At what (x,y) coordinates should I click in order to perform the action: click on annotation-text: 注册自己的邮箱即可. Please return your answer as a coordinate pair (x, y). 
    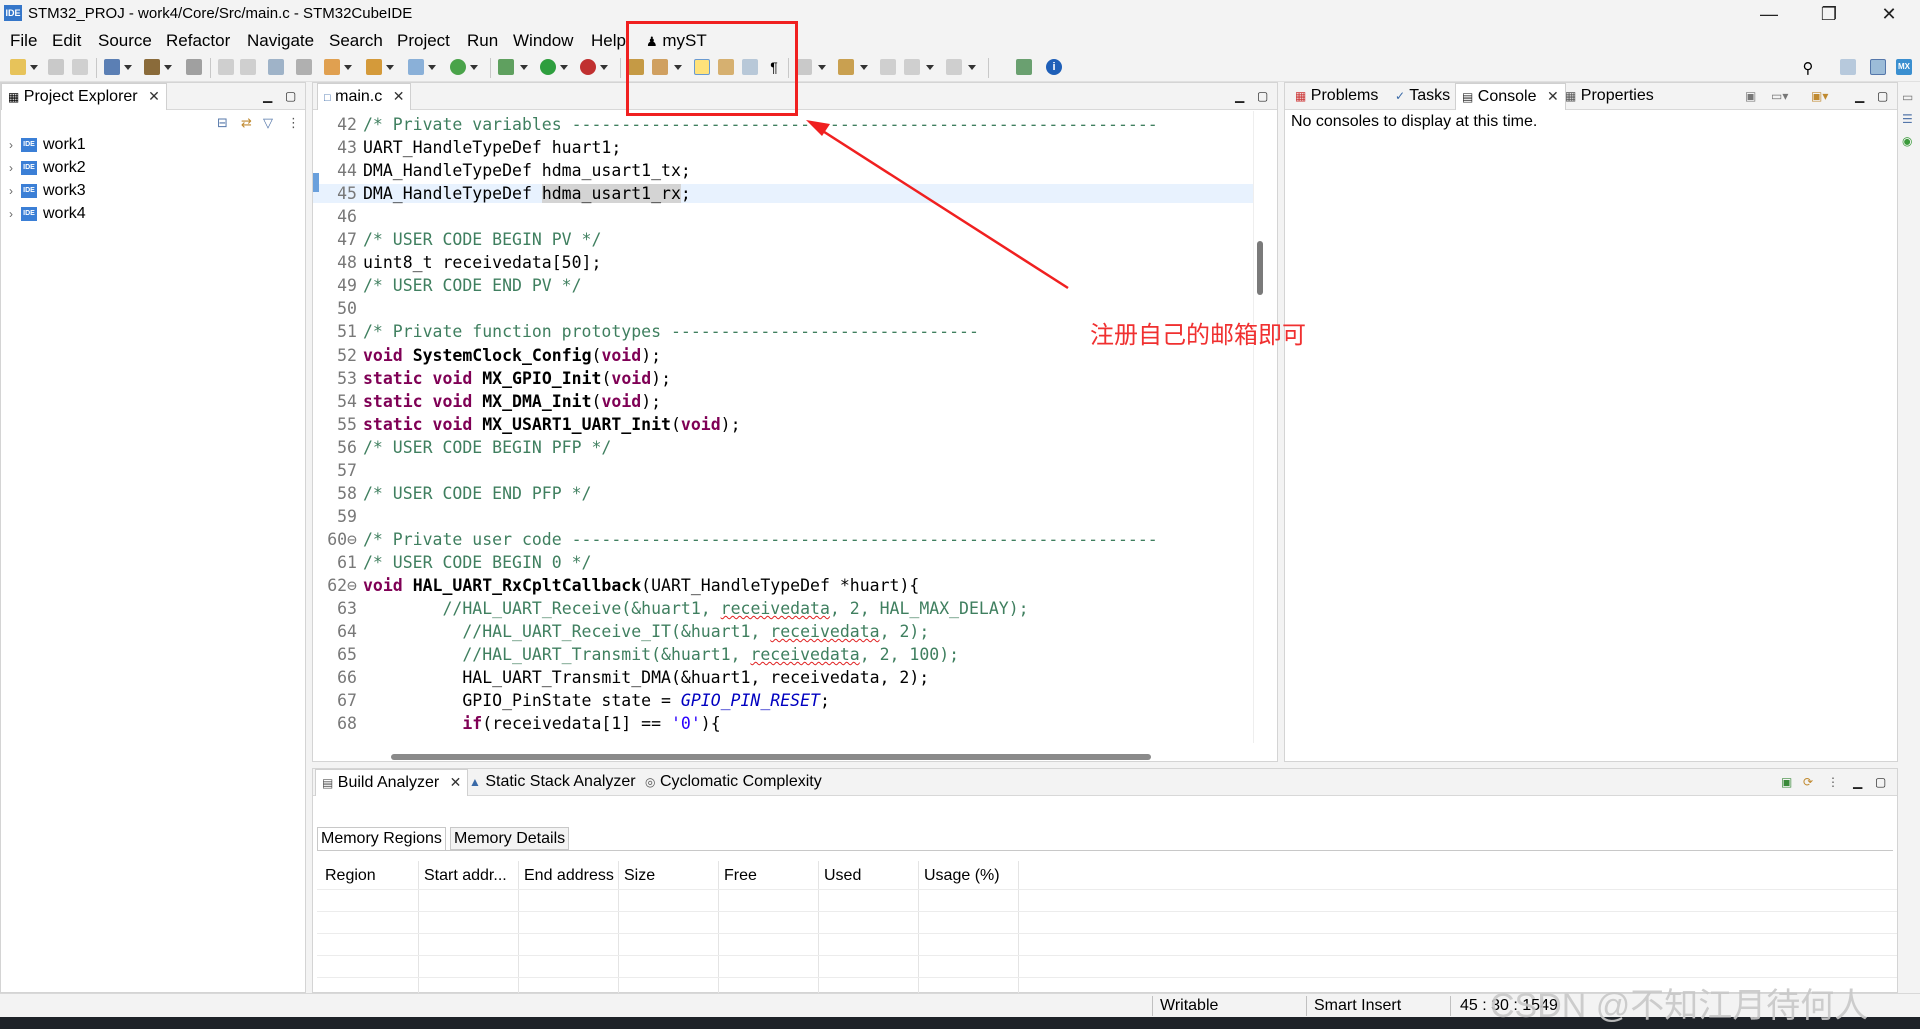
    Looking at the image, I should click on (1198, 335).